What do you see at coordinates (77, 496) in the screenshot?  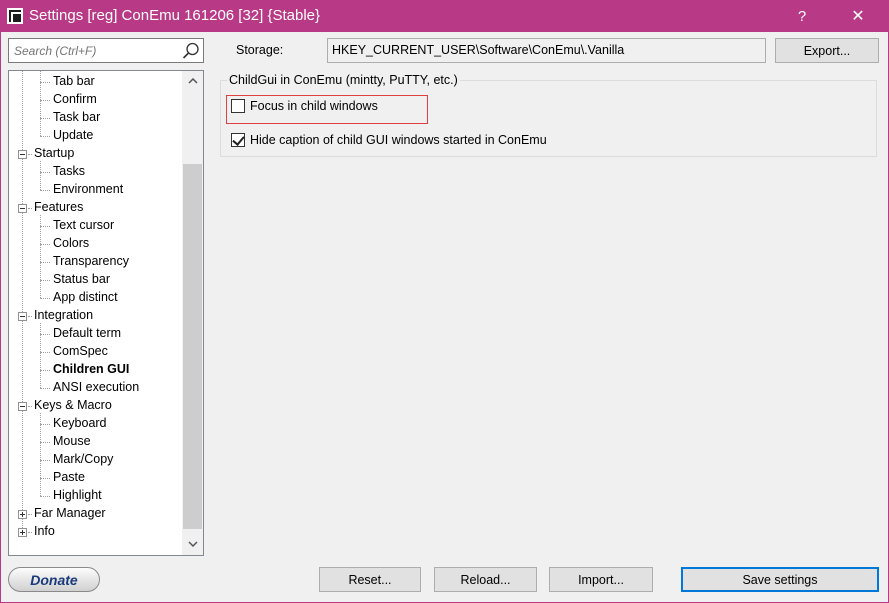 I see `tree-item: Highlight` at bounding box center [77, 496].